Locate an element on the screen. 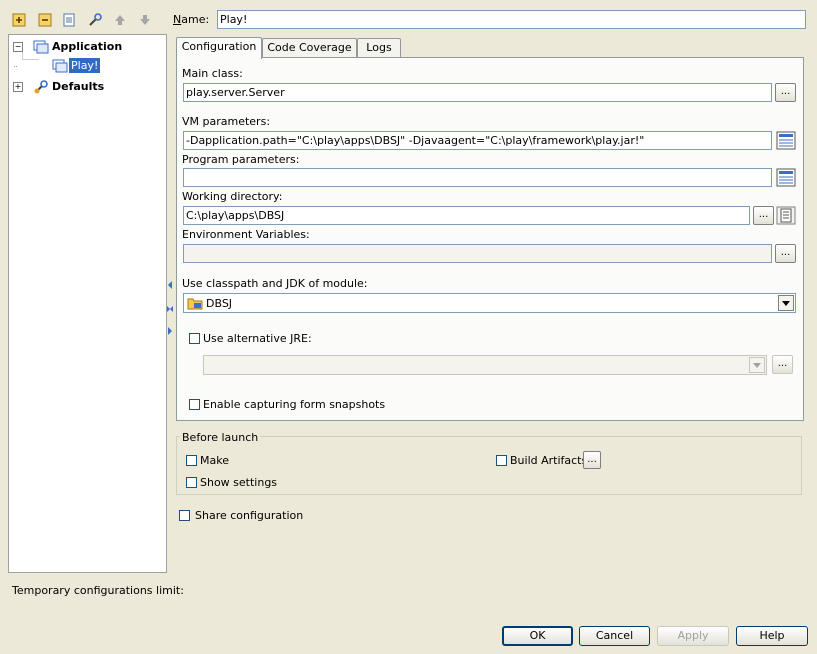 This screenshot has width=817, height=654. working-directory-input: C:\play\apps\DBSJ is located at coordinates (466, 215).